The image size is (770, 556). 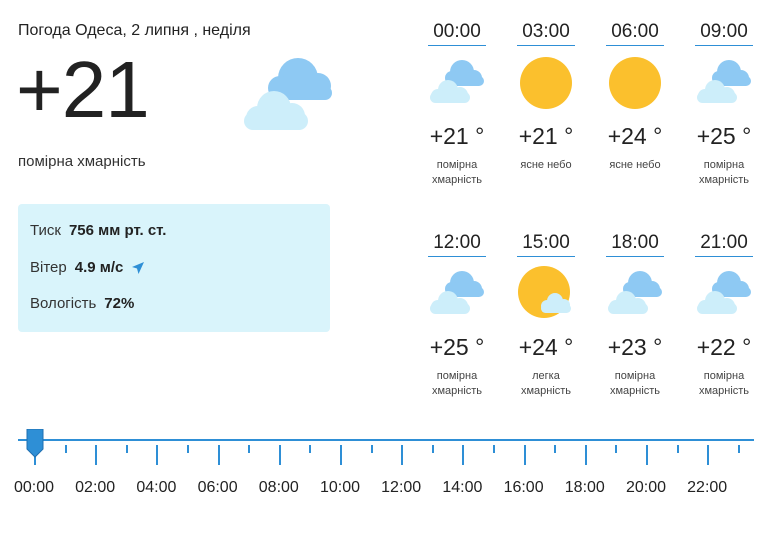 I want to click on page-title: Погода Одеса, 2 липня , неділя, so click(x=134, y=30).